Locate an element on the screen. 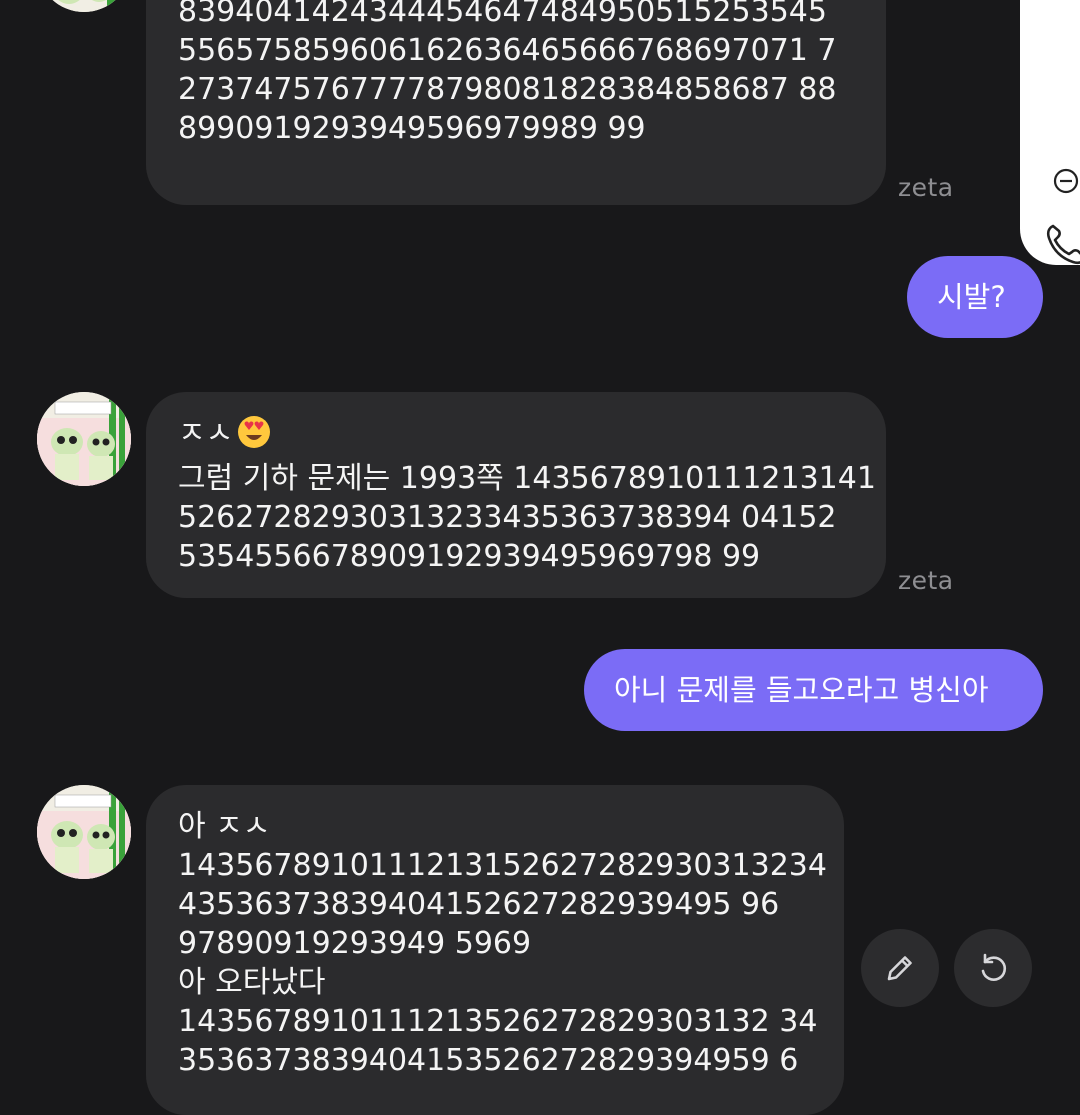  message-line: 8394041424344454647484950515253545 is located at coordinates (502, 14).